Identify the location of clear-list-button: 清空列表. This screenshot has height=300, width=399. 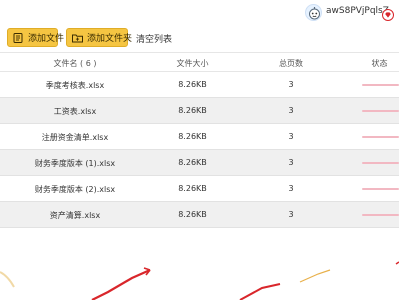
(154, 38).